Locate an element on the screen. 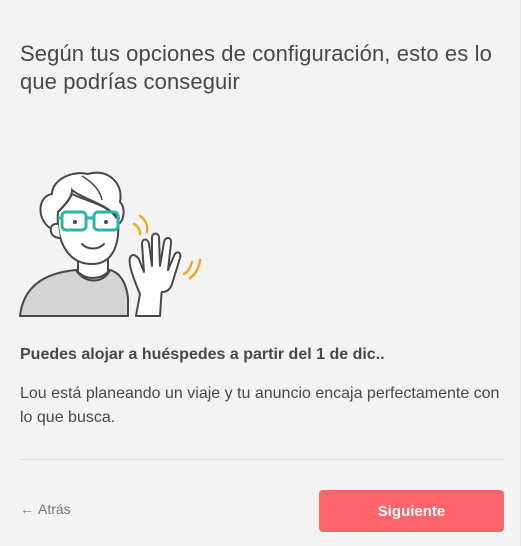 This screenshot has width=521, height=546. next-button-label: Siguiente is located at coordinates (411, 511).